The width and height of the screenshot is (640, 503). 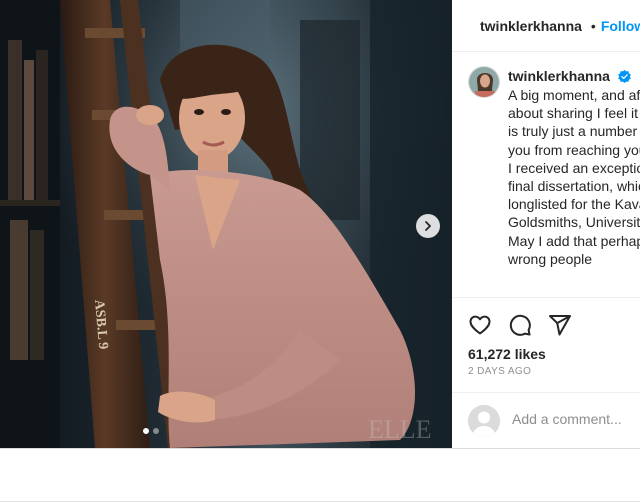 I want to click on follow-button: Follow, so click(x=620, y=26).